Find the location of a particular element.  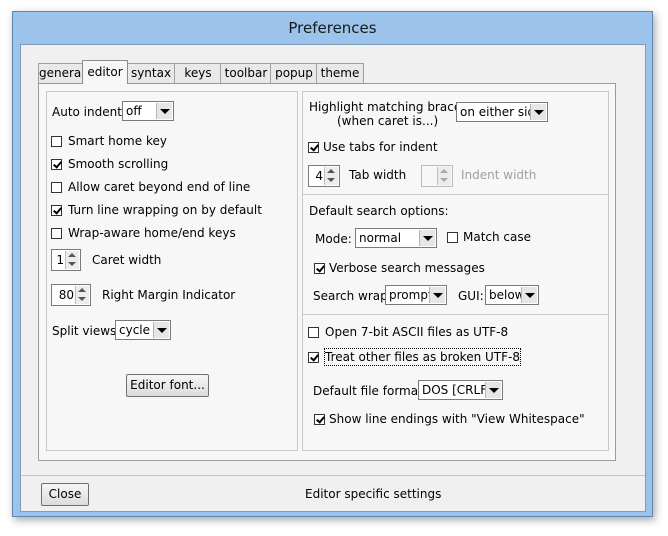

auto-indent-select: off is located at coordinates (148, 111).